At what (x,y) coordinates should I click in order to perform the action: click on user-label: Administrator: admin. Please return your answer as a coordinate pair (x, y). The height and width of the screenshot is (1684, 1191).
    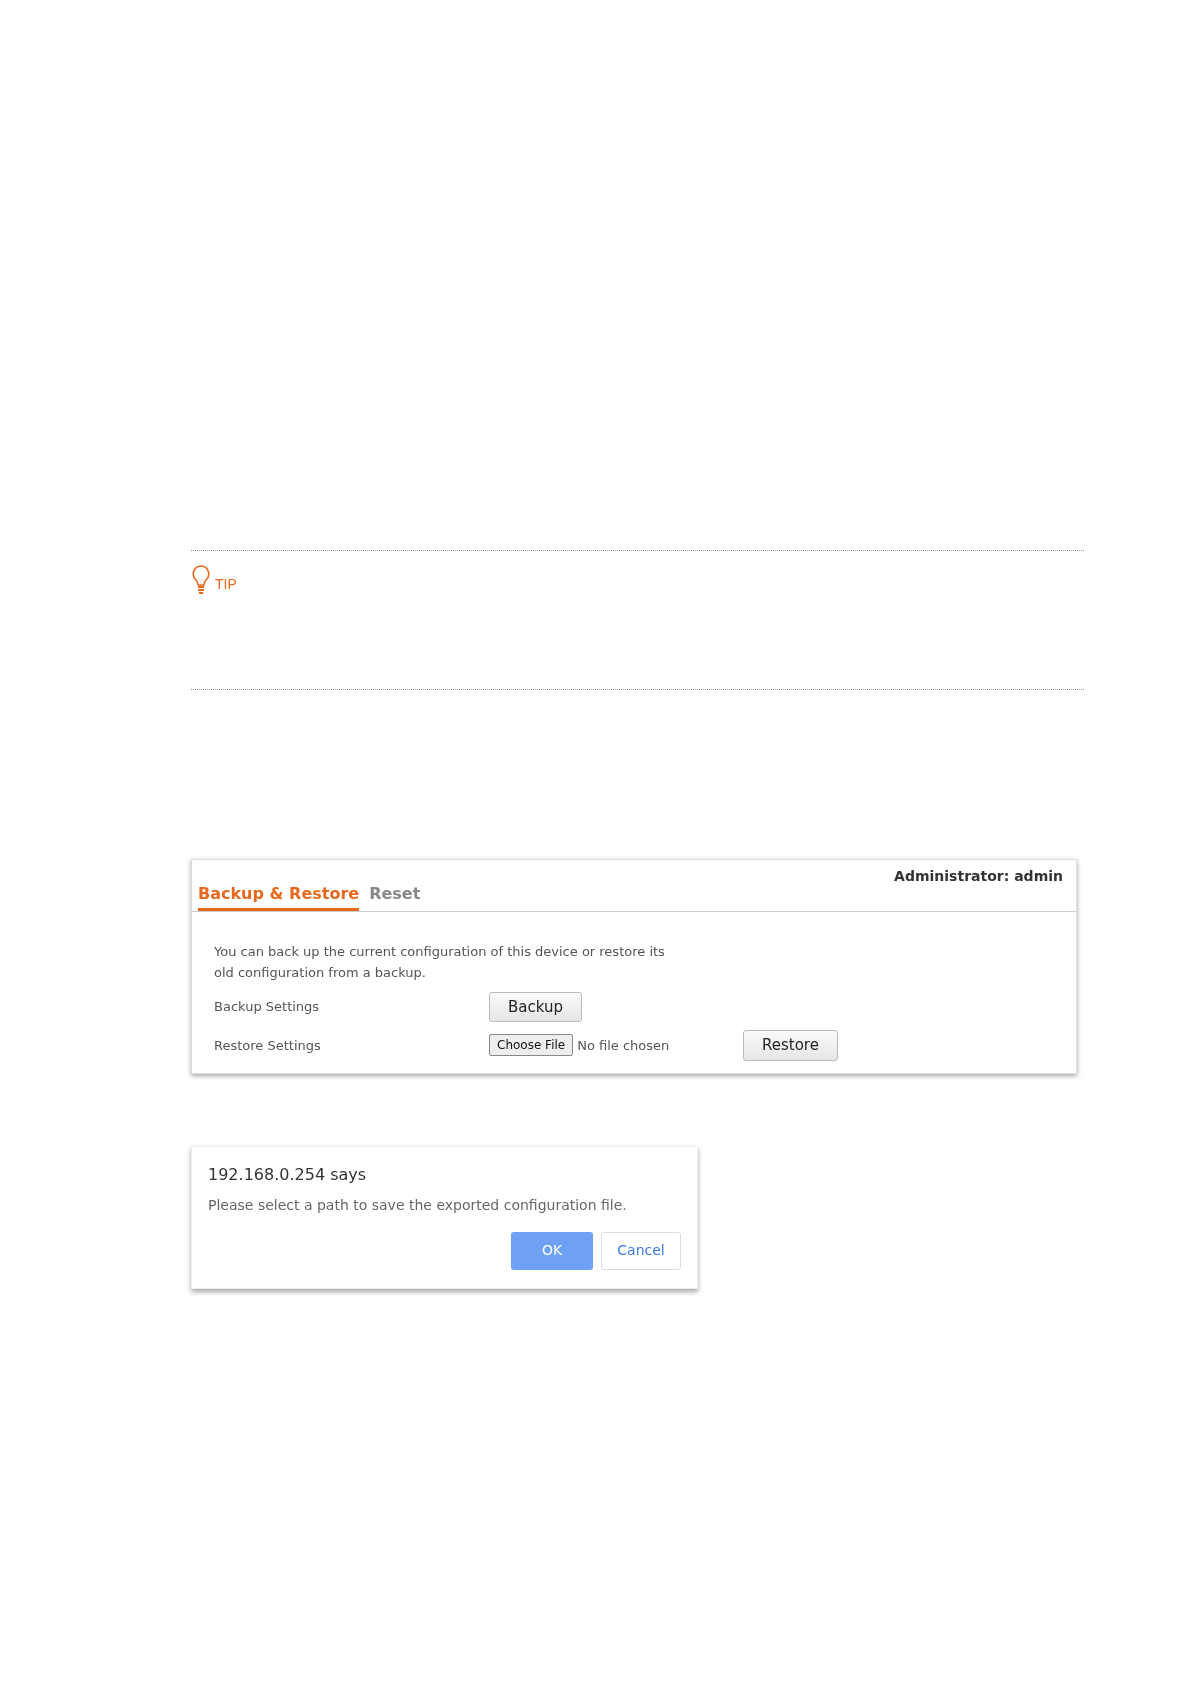
    Looking at the image, I should click on (978, 876).